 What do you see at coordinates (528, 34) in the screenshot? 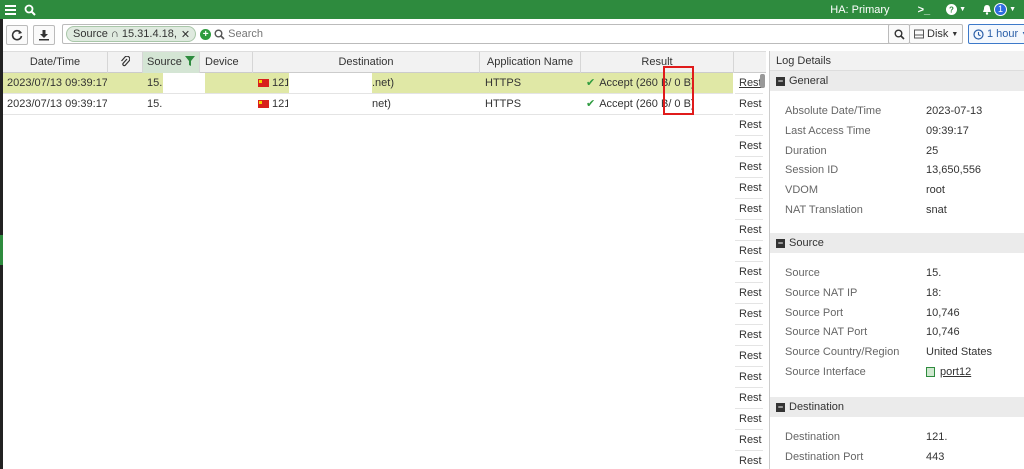
I see `search-input` at bounding box center [528, 34].